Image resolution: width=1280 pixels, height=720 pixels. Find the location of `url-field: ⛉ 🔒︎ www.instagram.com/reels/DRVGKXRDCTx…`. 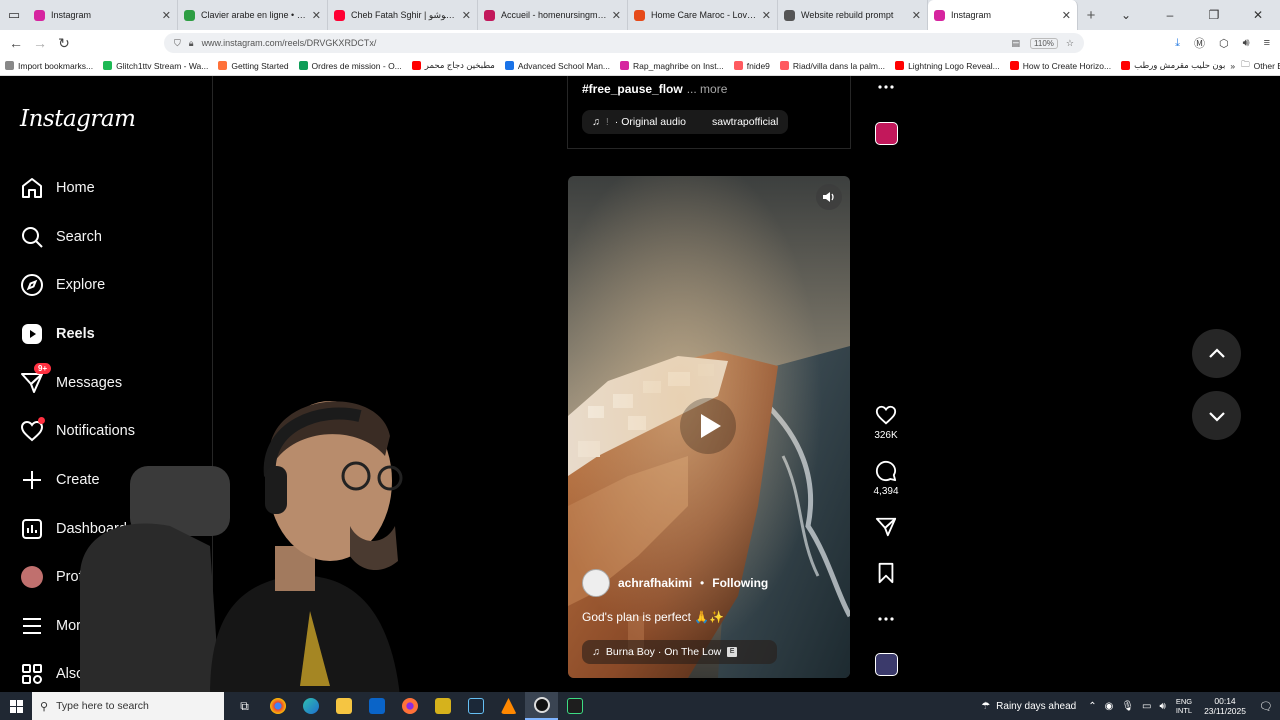

url-field: ⛉ 🔒︎ www.instagram.com/reels/DRVGKXRDCTx… is located at coordinates (624, 43).